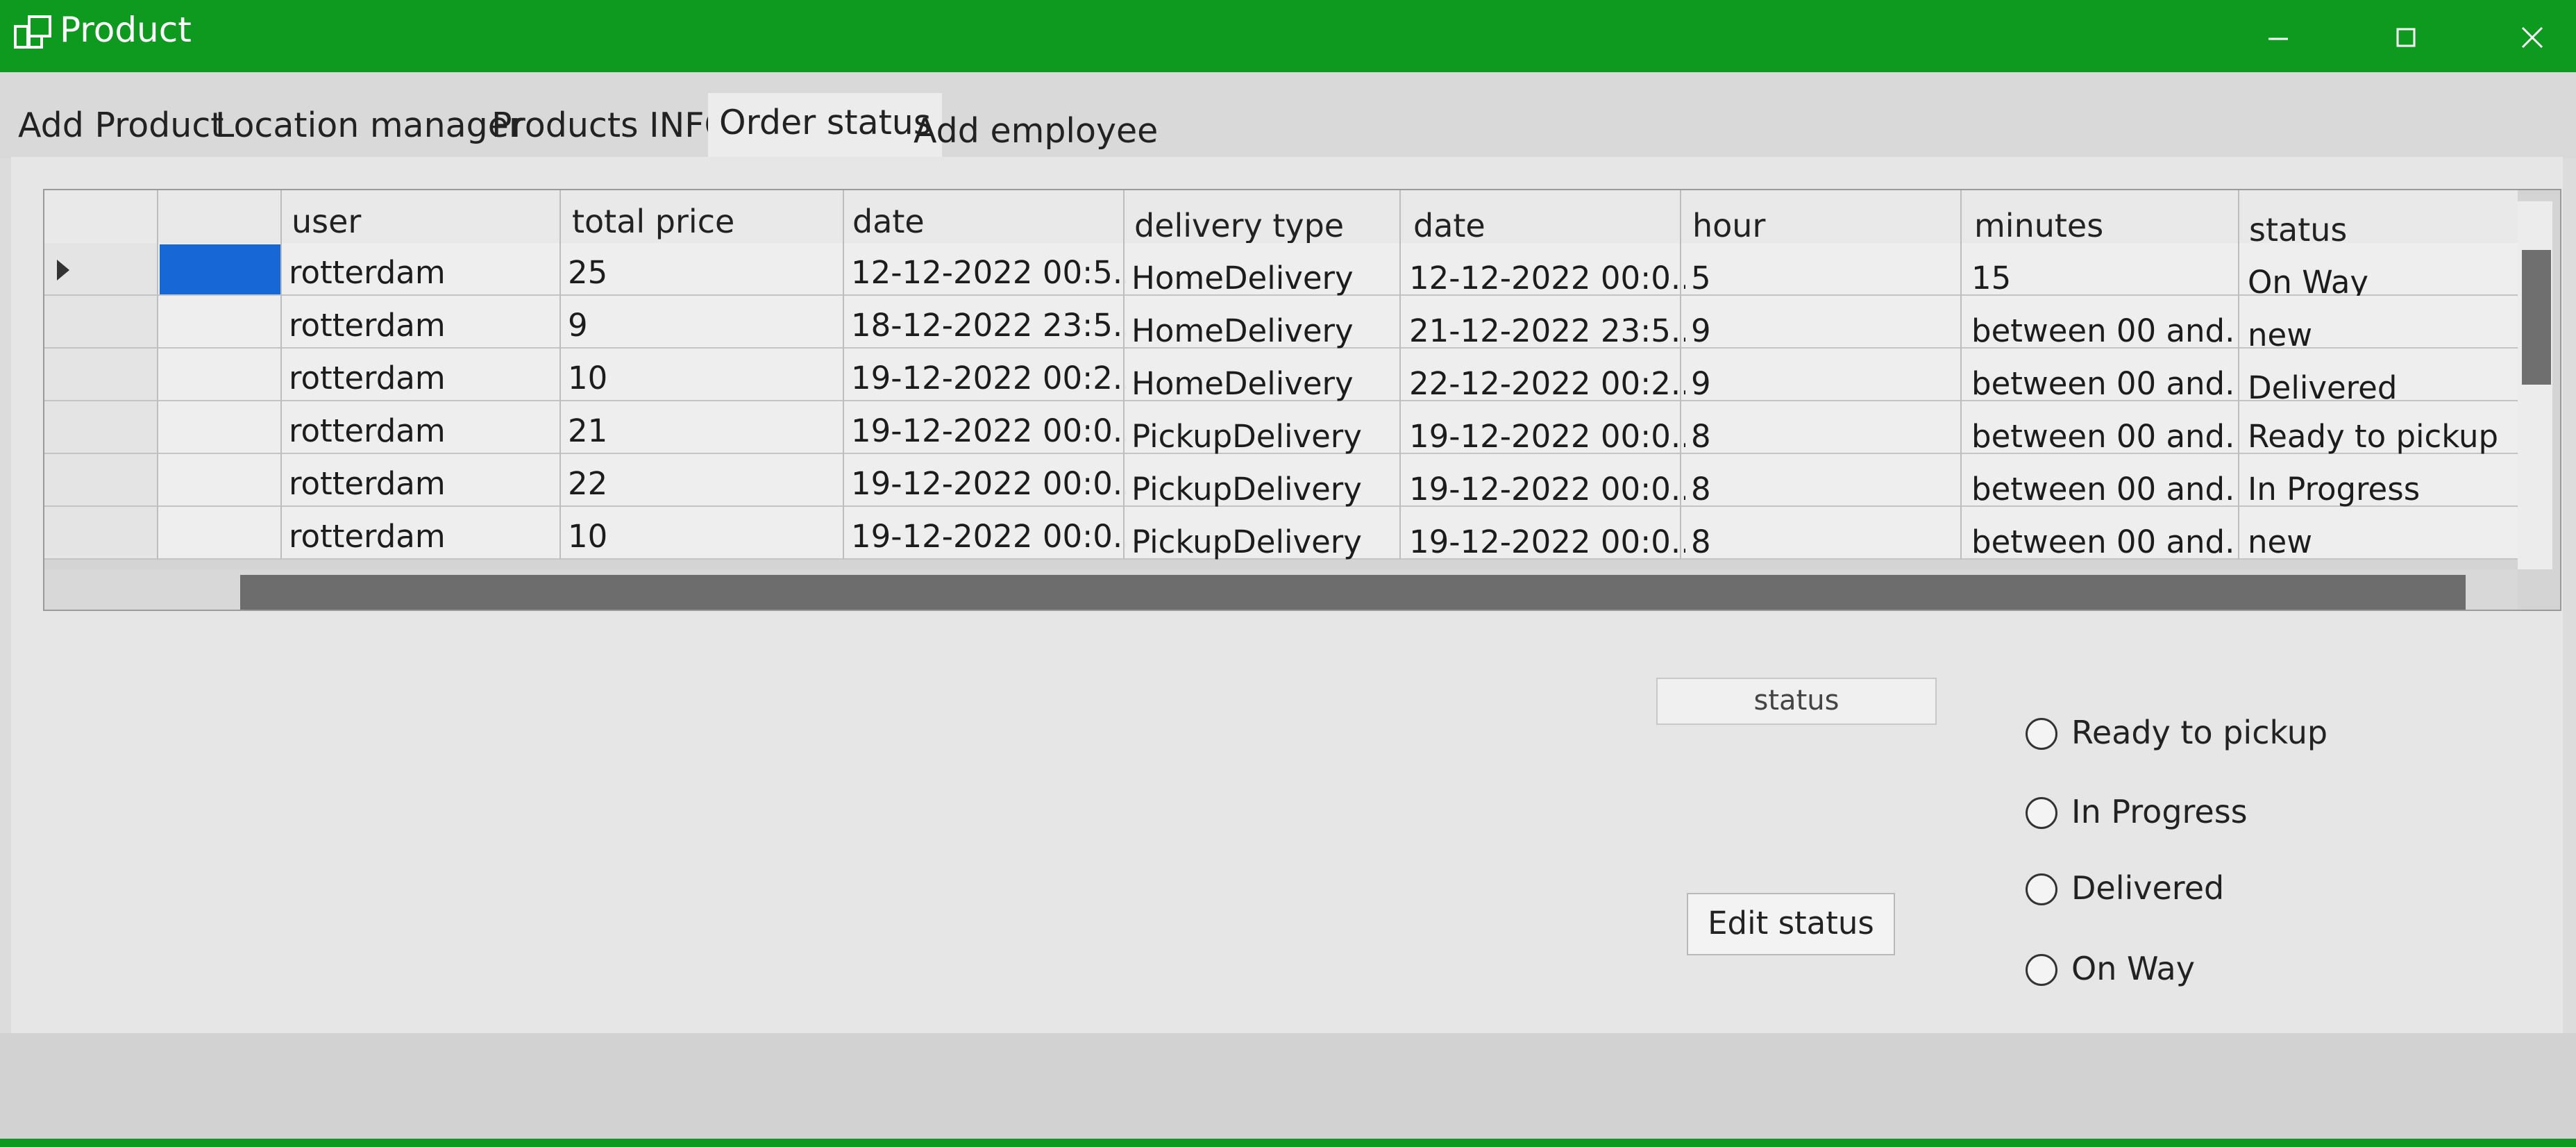  I want to click on minimize-button, so click(2278, 37).